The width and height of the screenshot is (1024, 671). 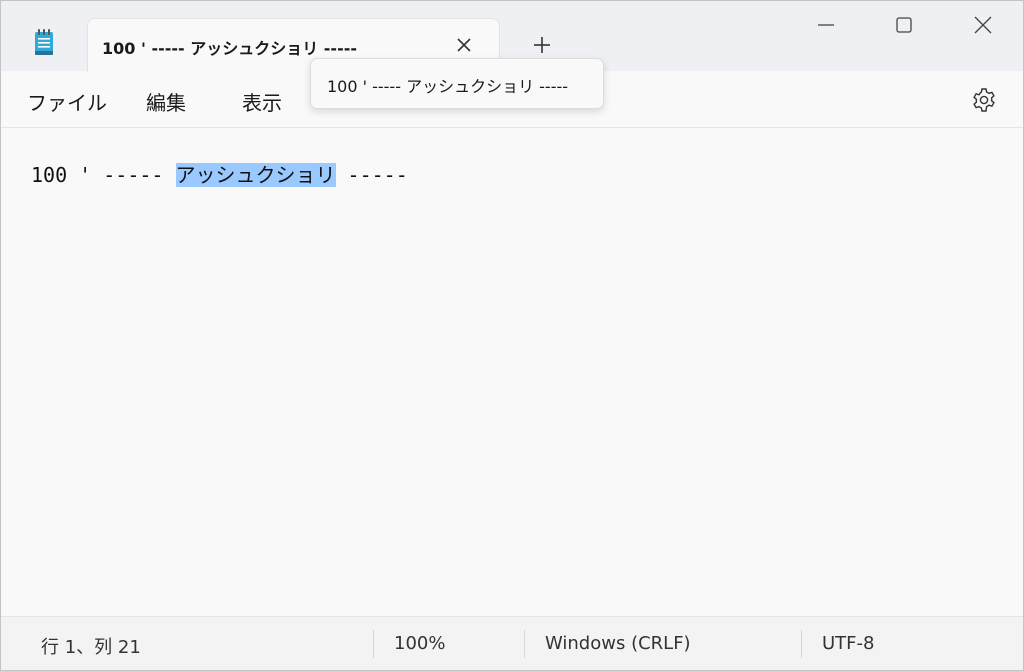 I want to click on status-bar: 行 1、列 21 100% Windows (CRLF) UTF-8, so click(x=512, y=643).